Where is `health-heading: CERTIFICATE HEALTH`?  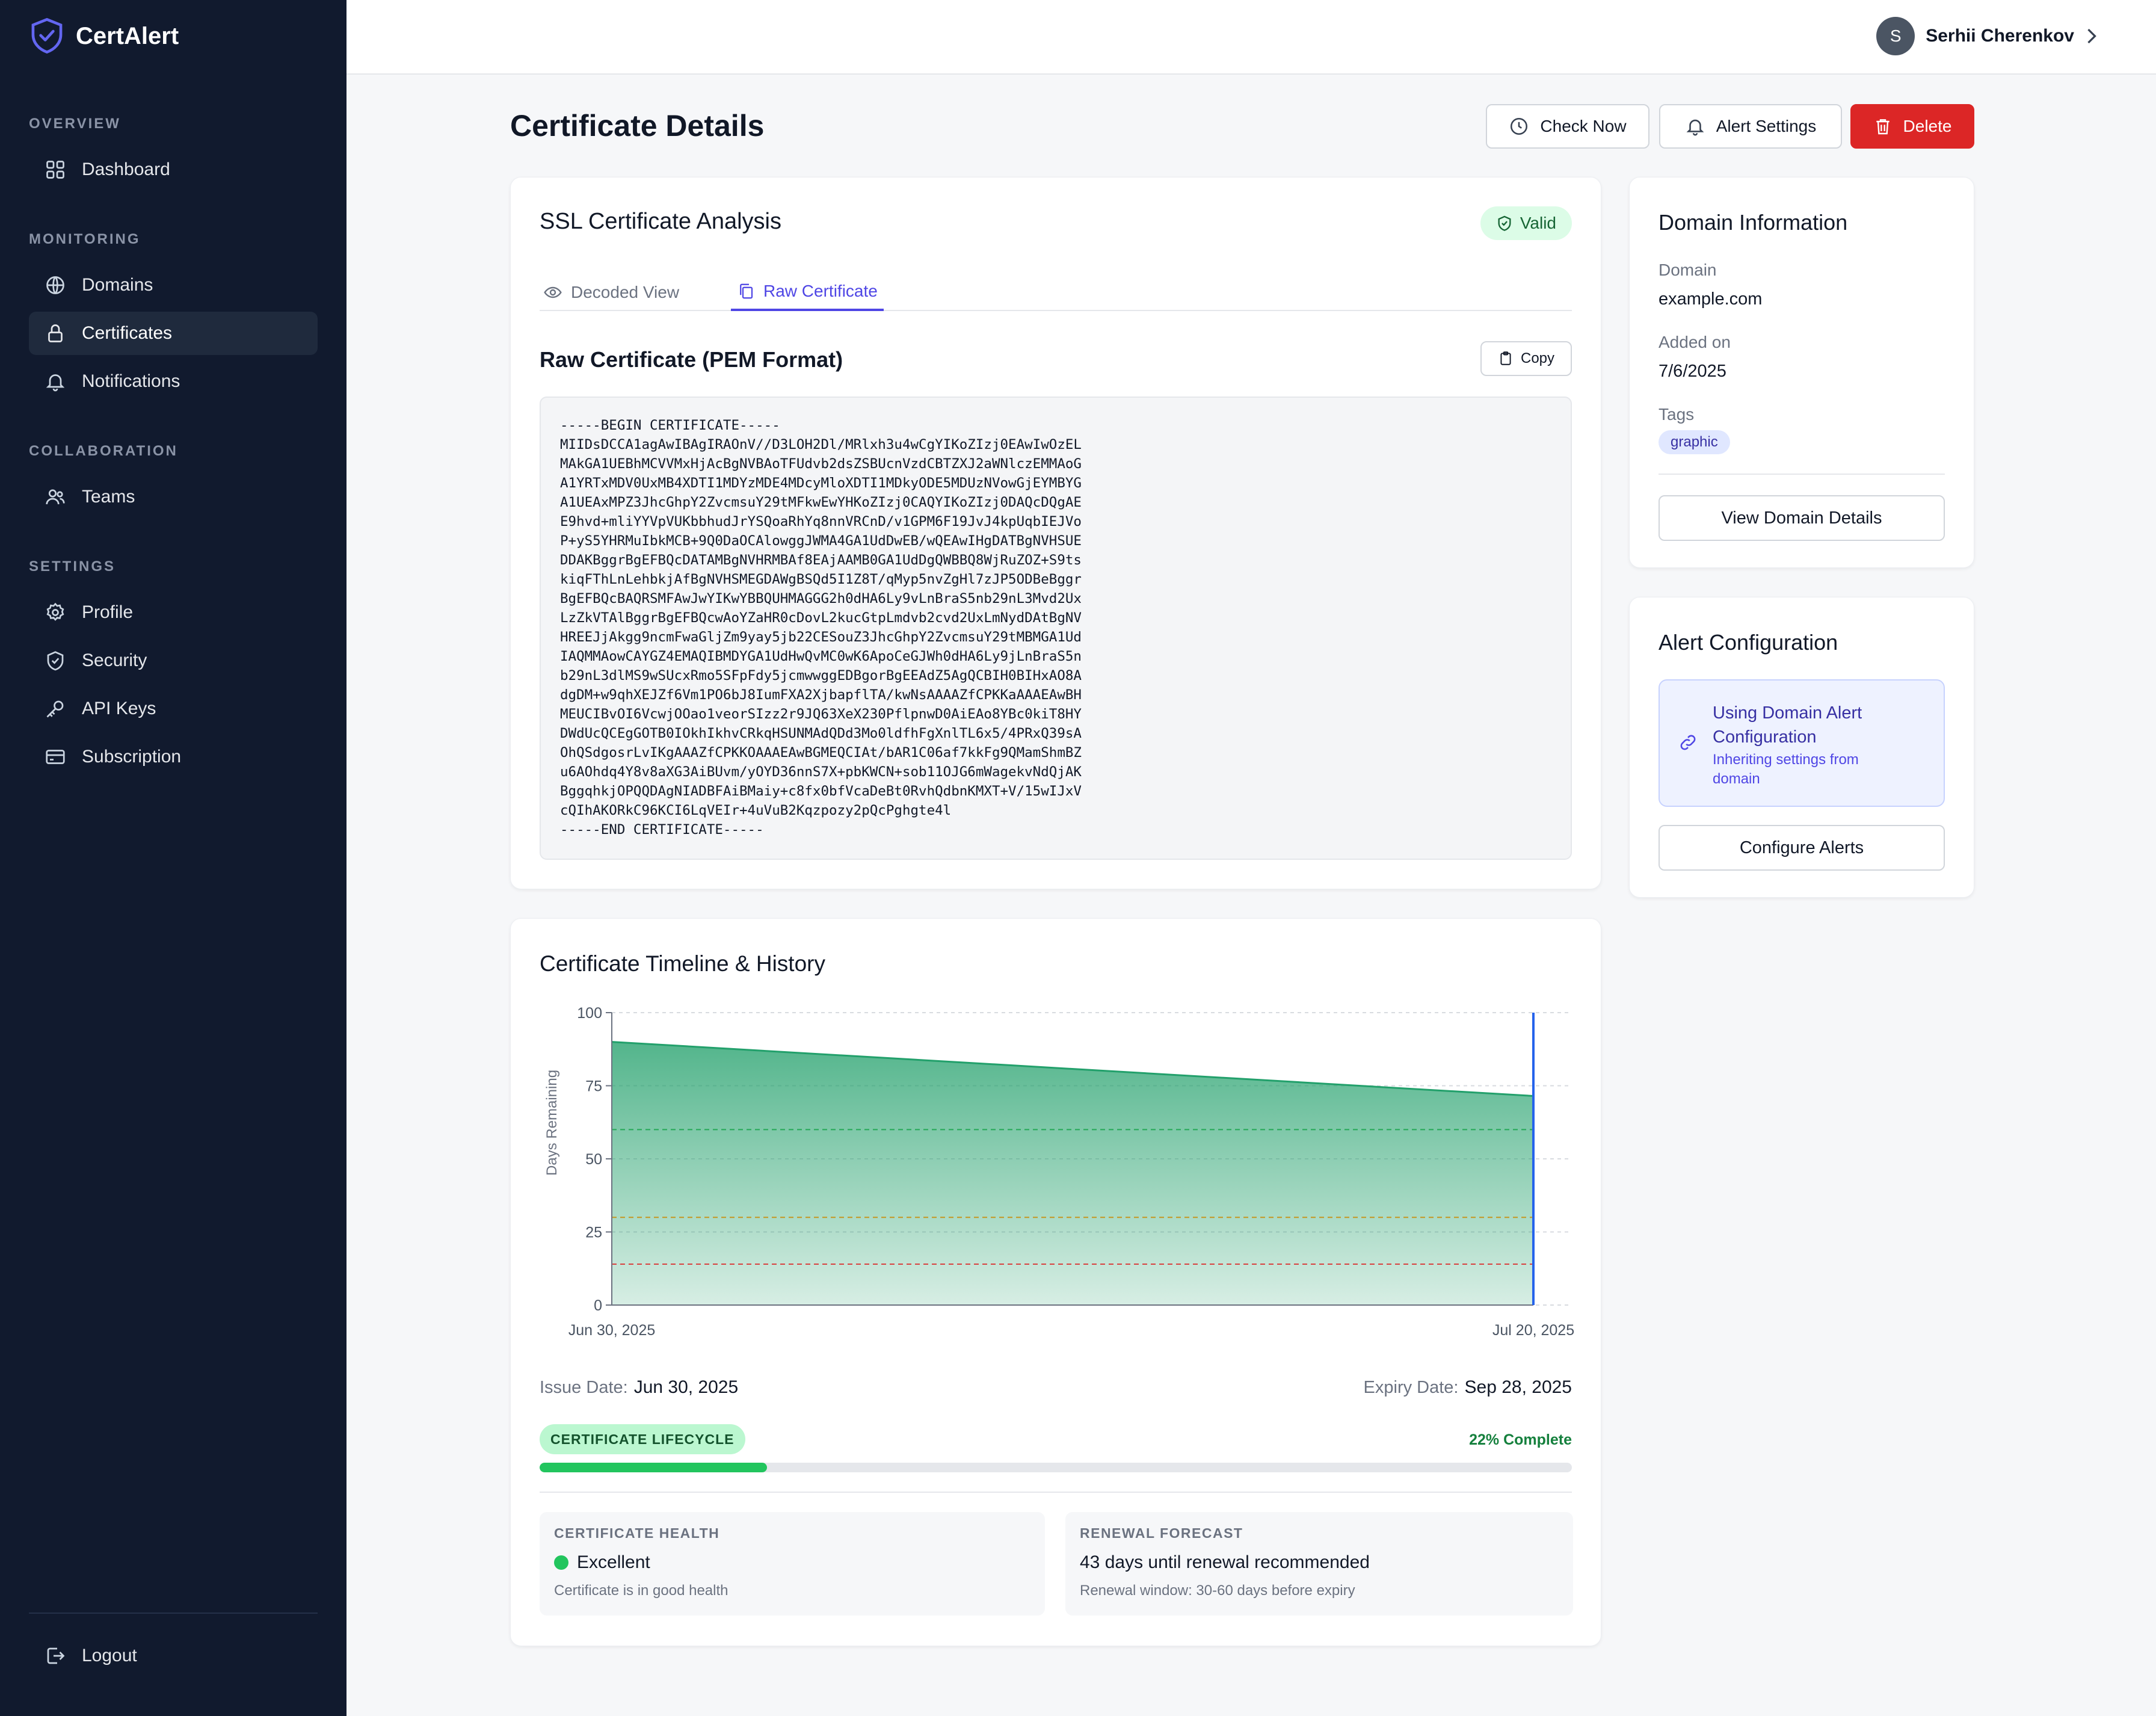 health-heading: CERTIFICATE HEALTH is located at coordinates (637, 1533).